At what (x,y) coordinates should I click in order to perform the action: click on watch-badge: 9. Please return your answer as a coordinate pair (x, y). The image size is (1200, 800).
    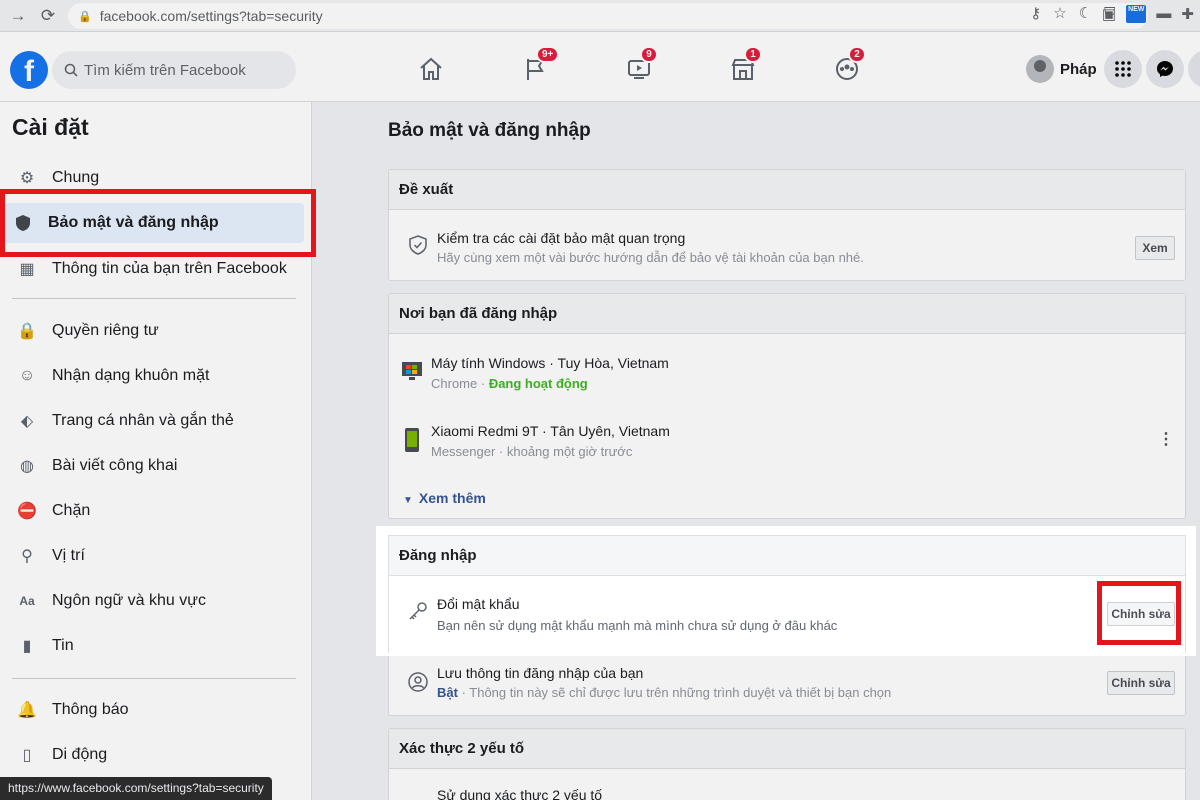
    Looking at the image, I should click on (649, 54).